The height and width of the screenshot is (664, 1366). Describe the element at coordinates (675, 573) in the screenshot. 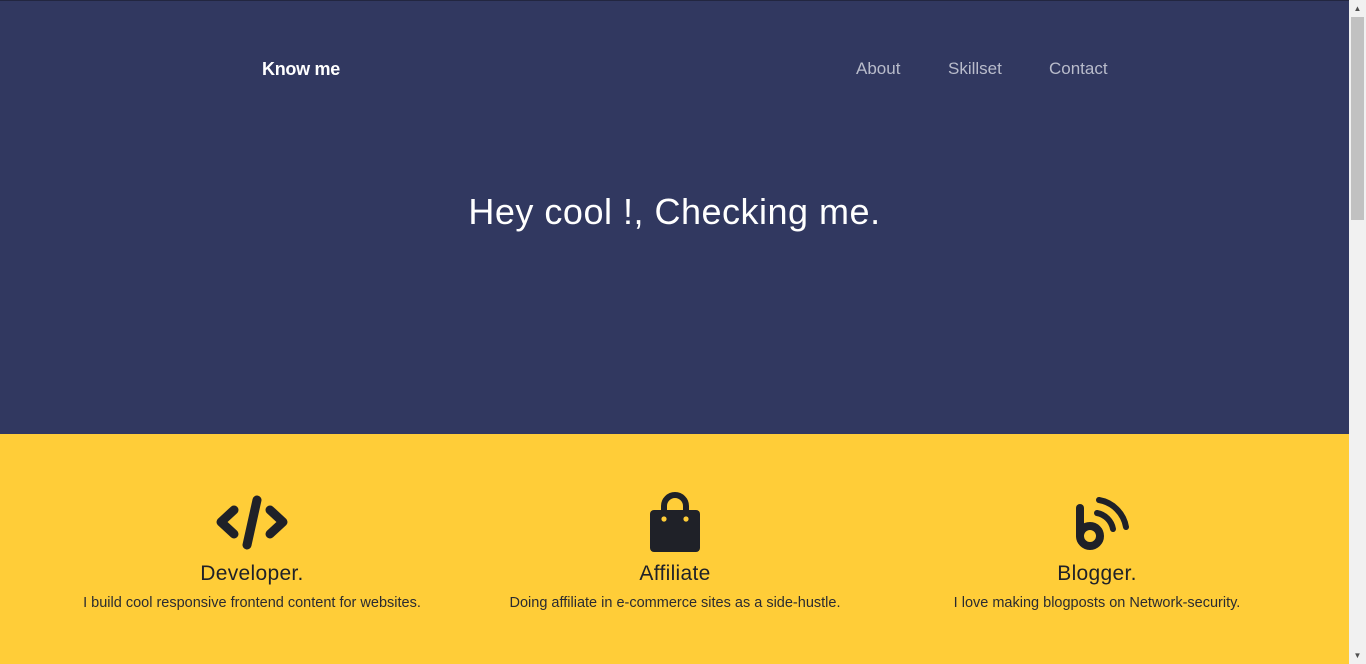

I see `feature-title: Affiliate` at that location.